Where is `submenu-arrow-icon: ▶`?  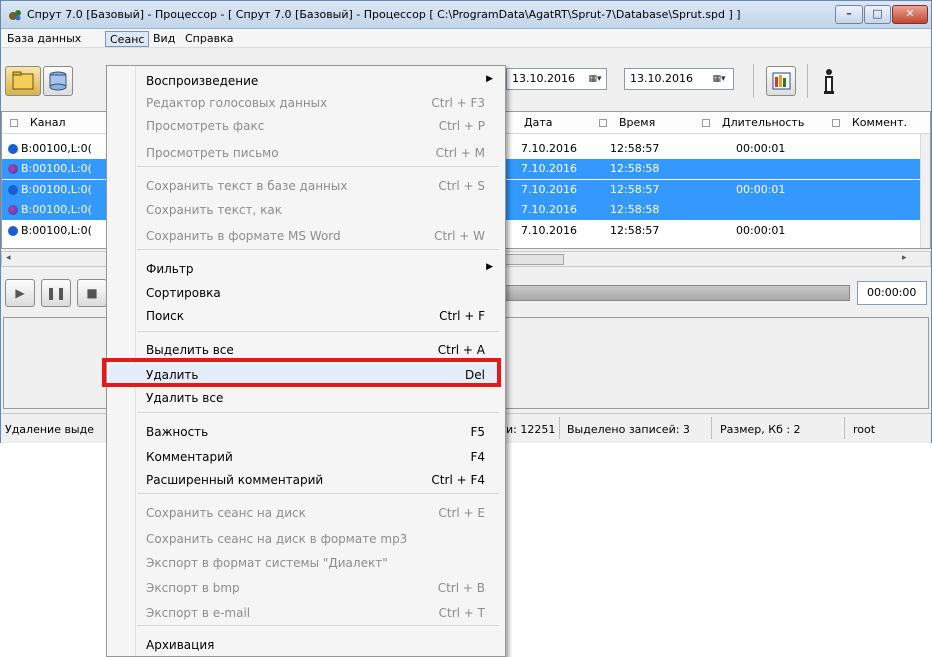 submenu-arrow-icon: ▶ is located at coordinates (489, 79).